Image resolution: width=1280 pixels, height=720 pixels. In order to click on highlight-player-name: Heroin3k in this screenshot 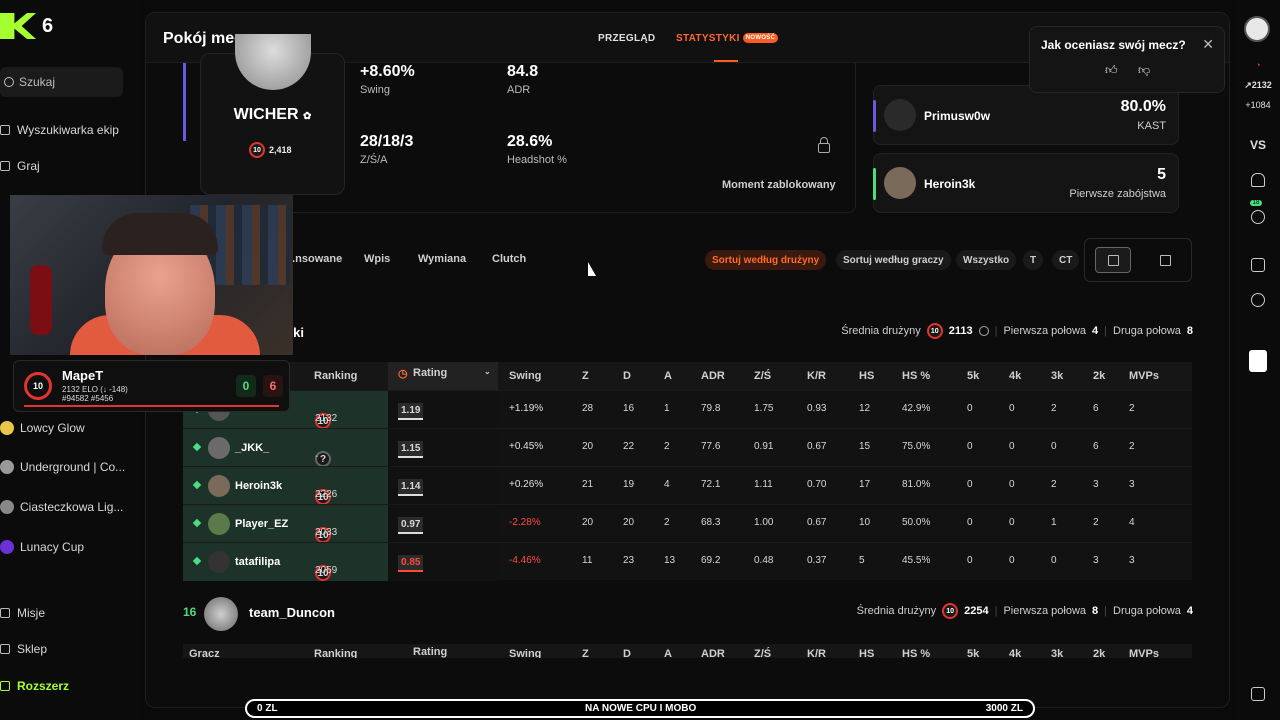, I will do `click(950, 184)`.